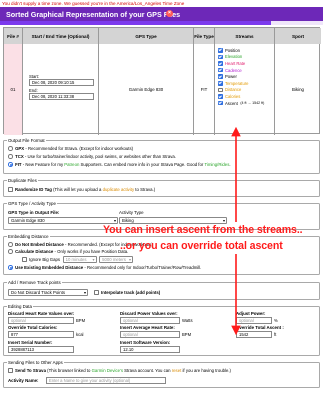 Image resolution: width=323 pixels, height=400 pixels. I want to click on serial-number-label: Insert Serial Number:, so click(30, 342).